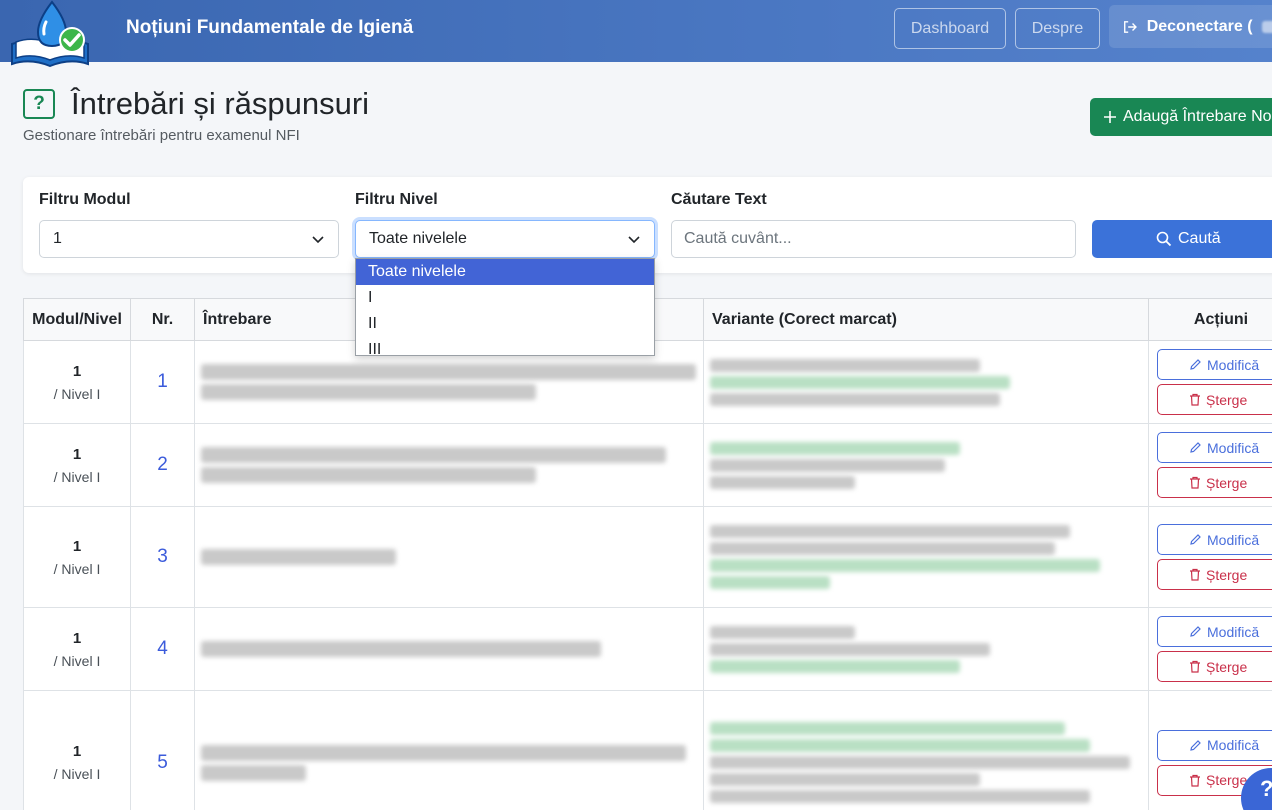  Describe the element at coordinates (1199, 238) in the screenshot. I see `search-button-label: Caută` at that location.